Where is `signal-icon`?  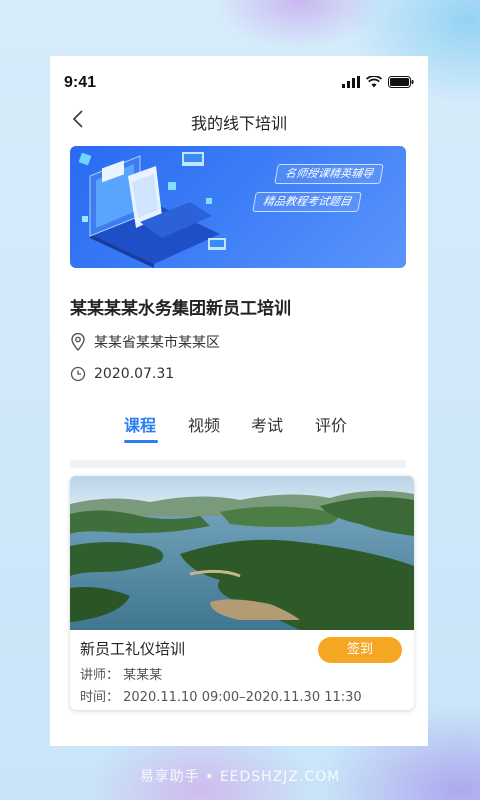 signal-icon is located at coordinates (351, 82).